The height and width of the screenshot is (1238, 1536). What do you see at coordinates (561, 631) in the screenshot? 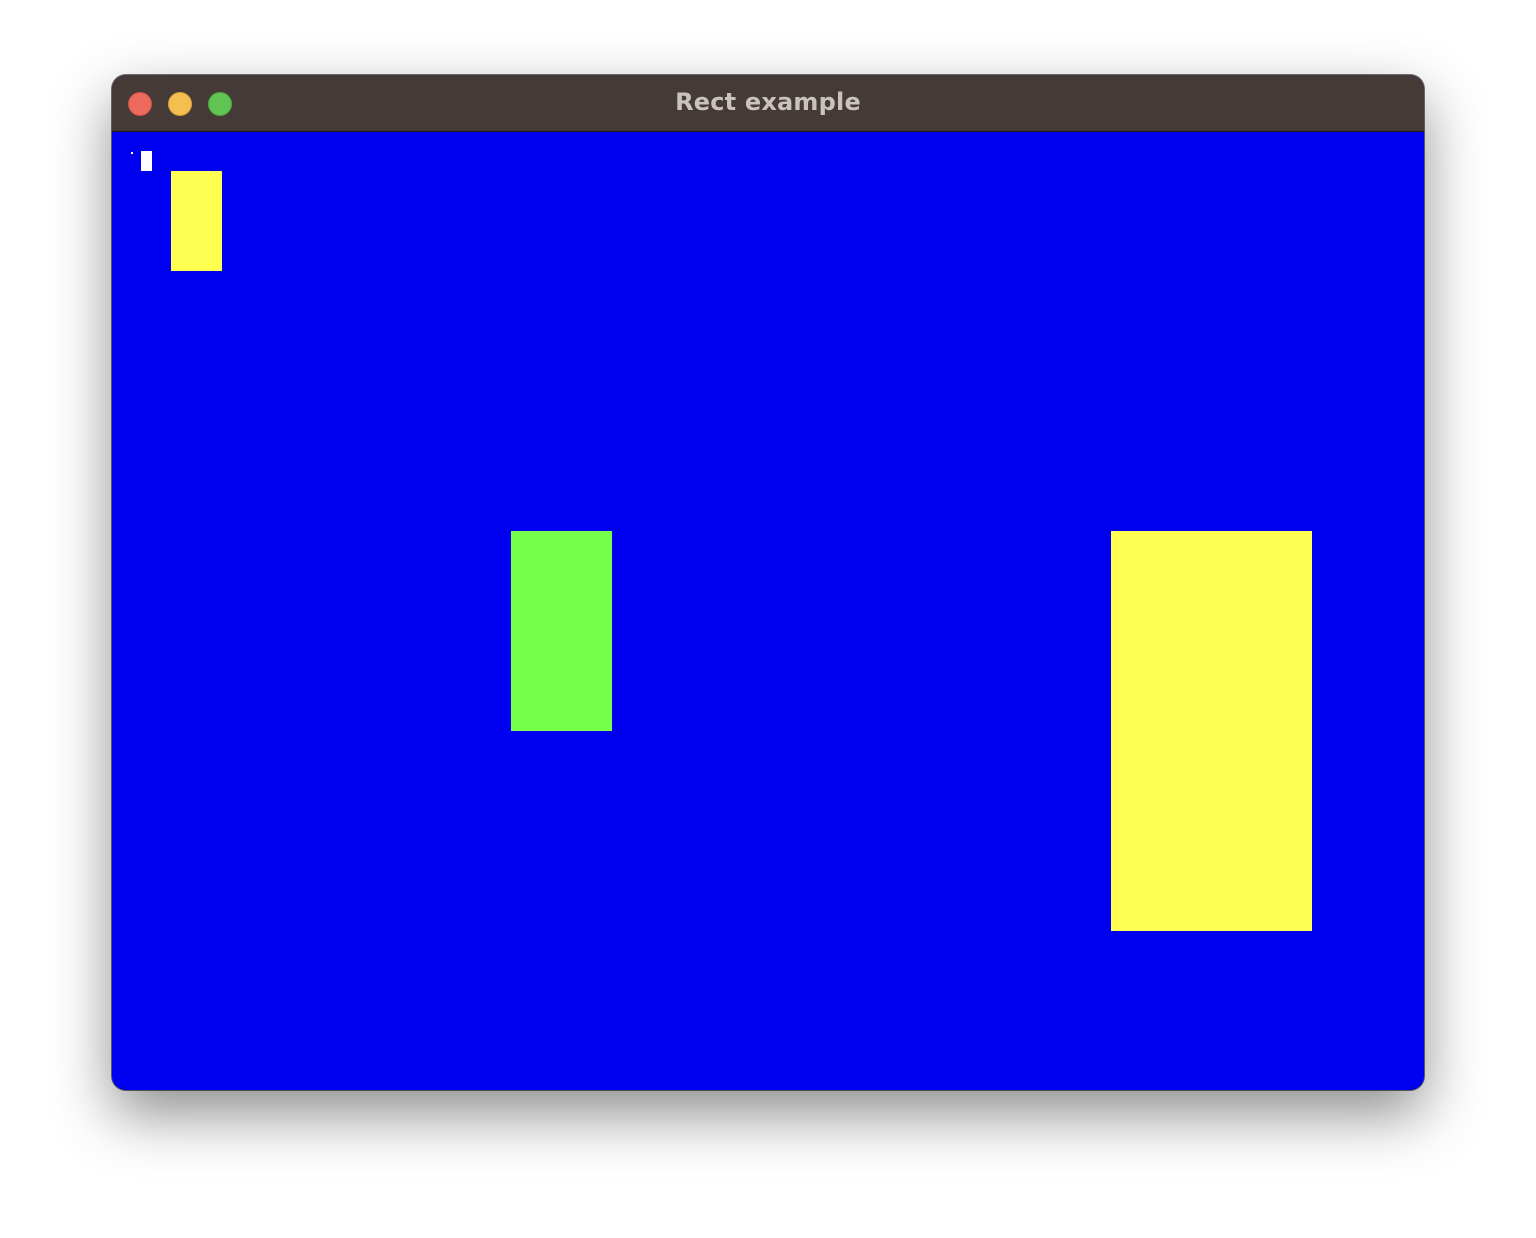
I see `green-rect` at bounding box center [561, 631].